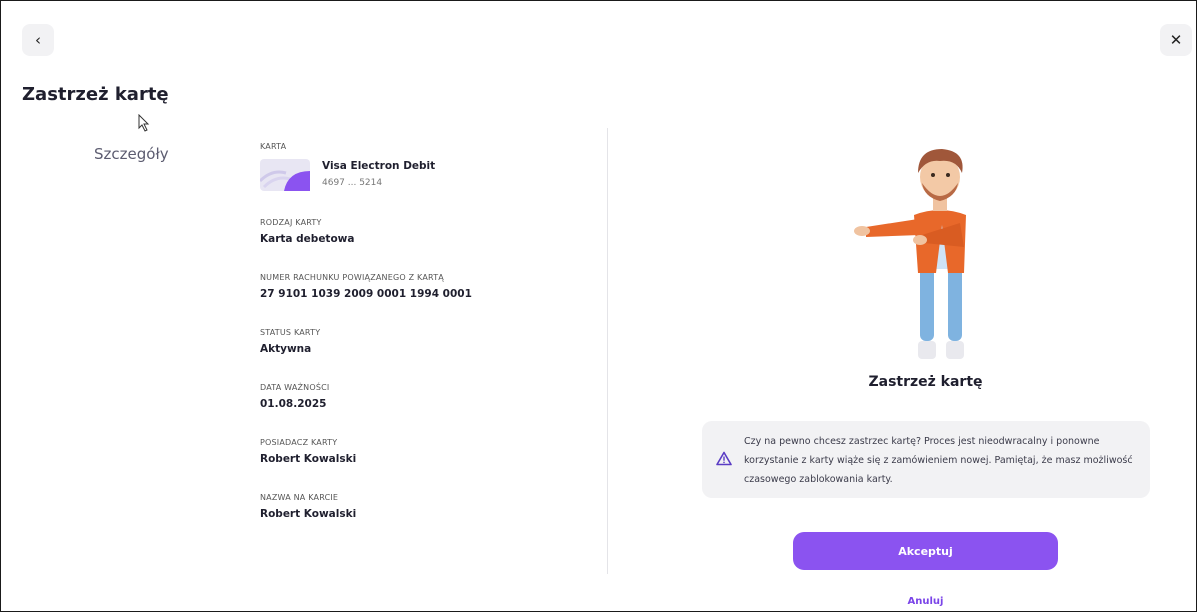 This screenshot has width=1199, height=614. Describe the element at coordinates (308, 451) in the screenshot. I see `field-card-holder: POSIADACZ KARTY Robert Kowalski` at that location.